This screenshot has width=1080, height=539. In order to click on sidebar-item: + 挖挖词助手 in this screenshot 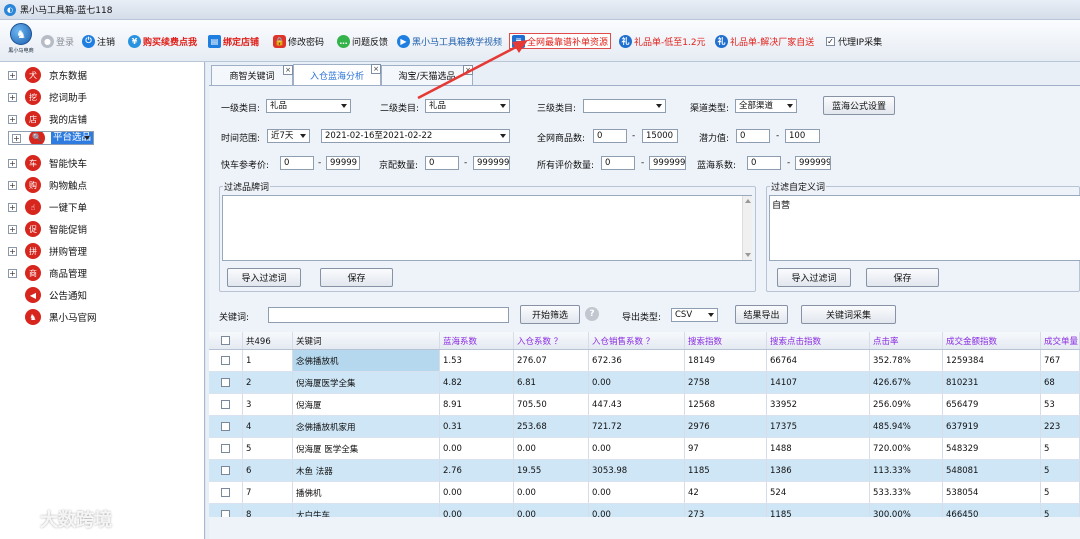, I will do `click(48, 97)`.